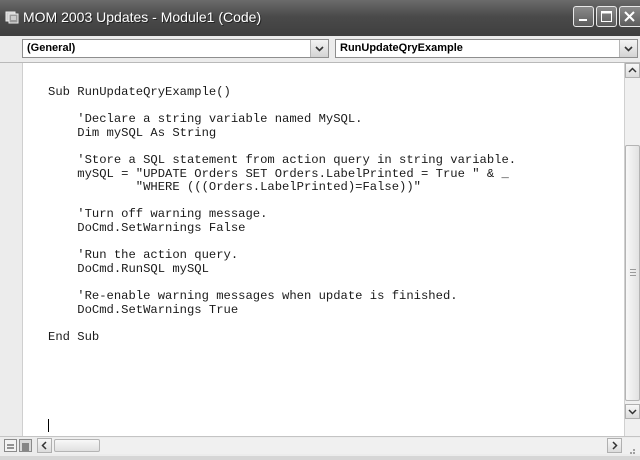  I want to click on procedure-view-icon, so click(10, 446).